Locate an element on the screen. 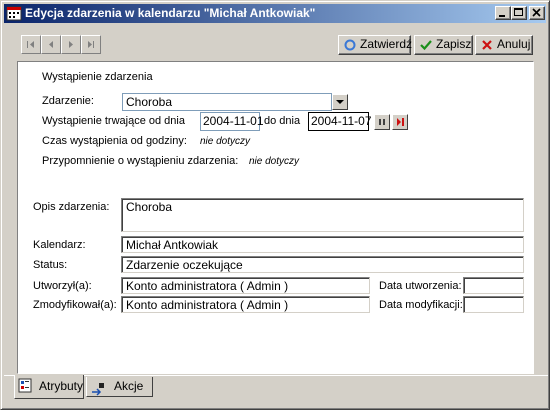 The width and height of the screenshot is (550, 410). confirm-button: Zatwierdź is located at coordinates (375, 45).